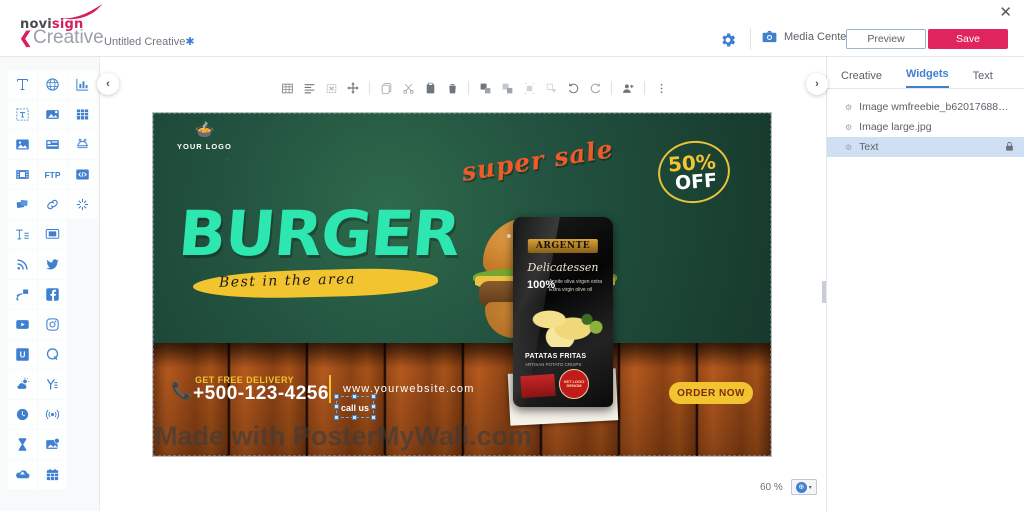  I want to click on undo-button, so click(573, 88).